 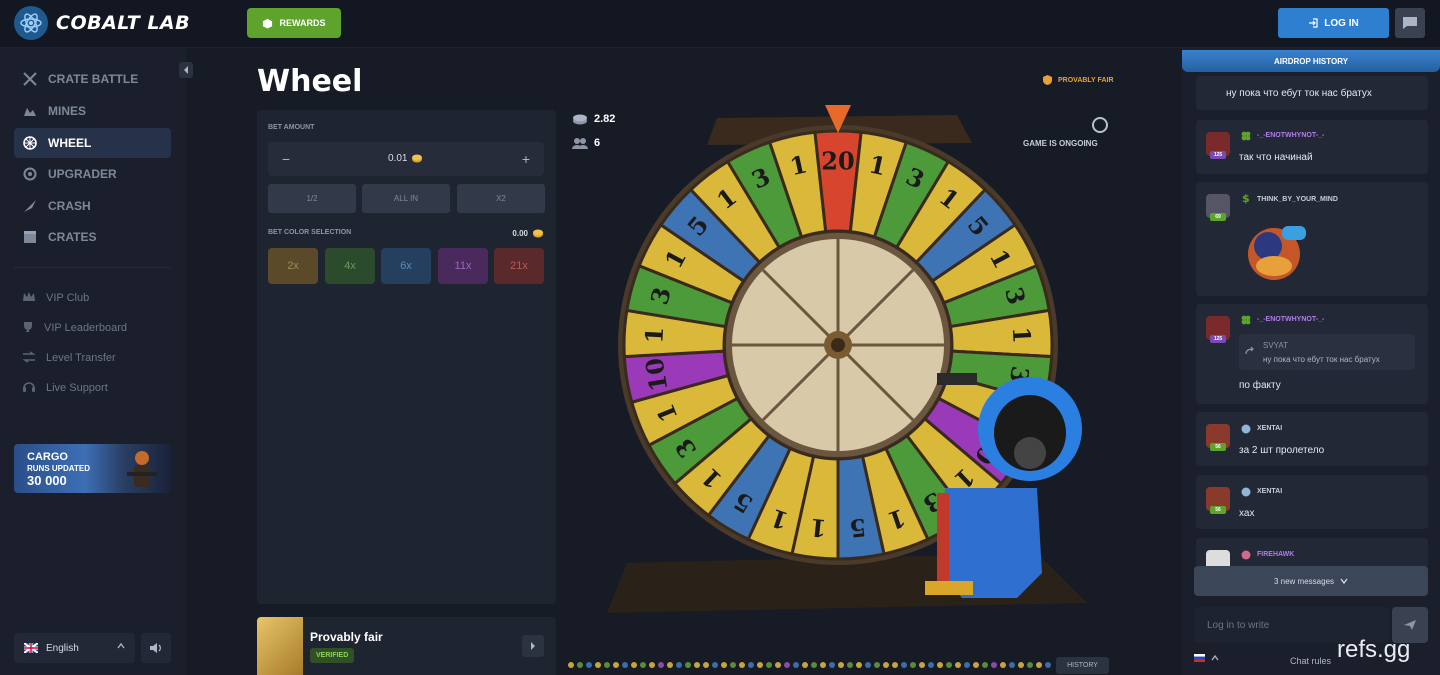 I want to click on sidebar-item-upgrader: UPGRADER, so click(x=92, y=174).